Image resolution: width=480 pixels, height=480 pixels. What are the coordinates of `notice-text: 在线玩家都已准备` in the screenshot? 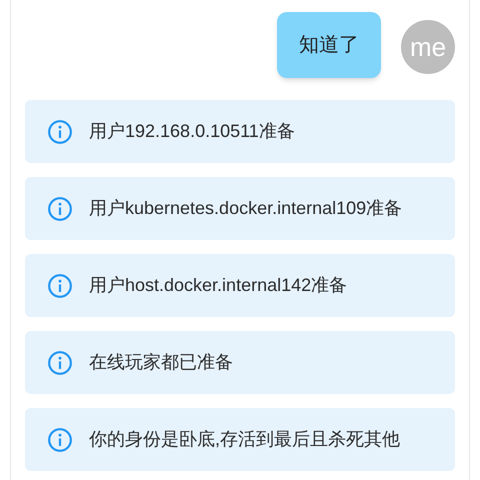 It's located at (161, 362).